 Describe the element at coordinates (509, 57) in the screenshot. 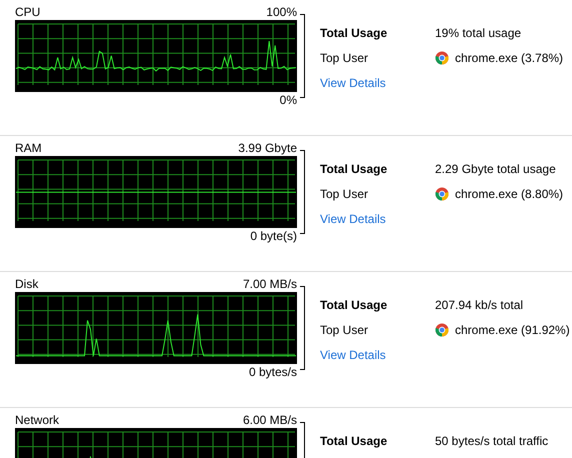

I see `stat-value: chrome.exe (3.78%)` at that location.